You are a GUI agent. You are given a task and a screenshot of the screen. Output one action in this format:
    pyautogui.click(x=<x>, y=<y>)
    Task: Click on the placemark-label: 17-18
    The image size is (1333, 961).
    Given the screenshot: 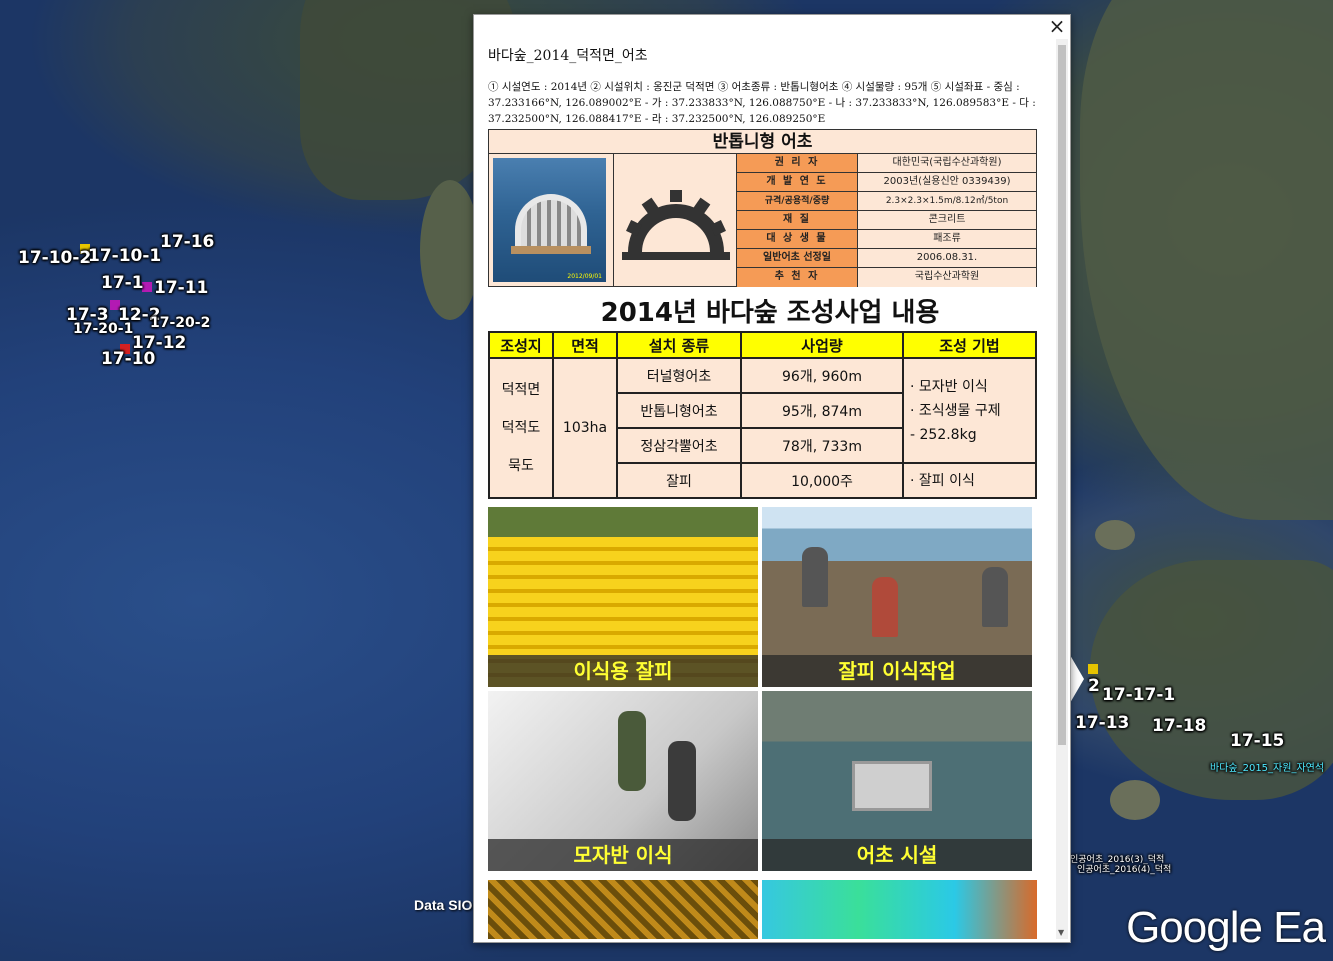 What is the action you would take?
    pyautogui.click(x=1179, y=726)
    